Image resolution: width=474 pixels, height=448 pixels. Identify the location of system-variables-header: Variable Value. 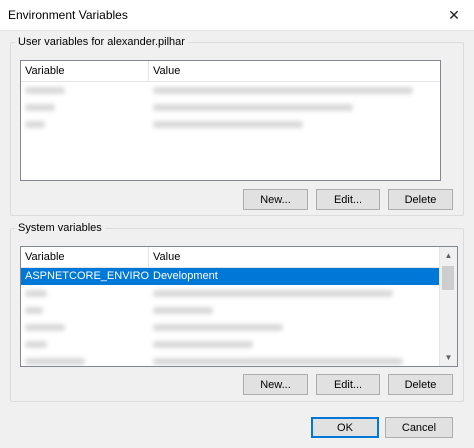
(230, 257).